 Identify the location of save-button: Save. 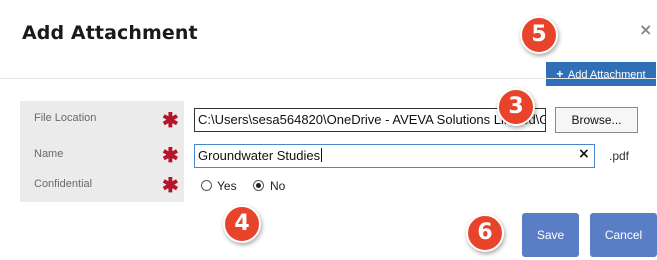
(550, 235).